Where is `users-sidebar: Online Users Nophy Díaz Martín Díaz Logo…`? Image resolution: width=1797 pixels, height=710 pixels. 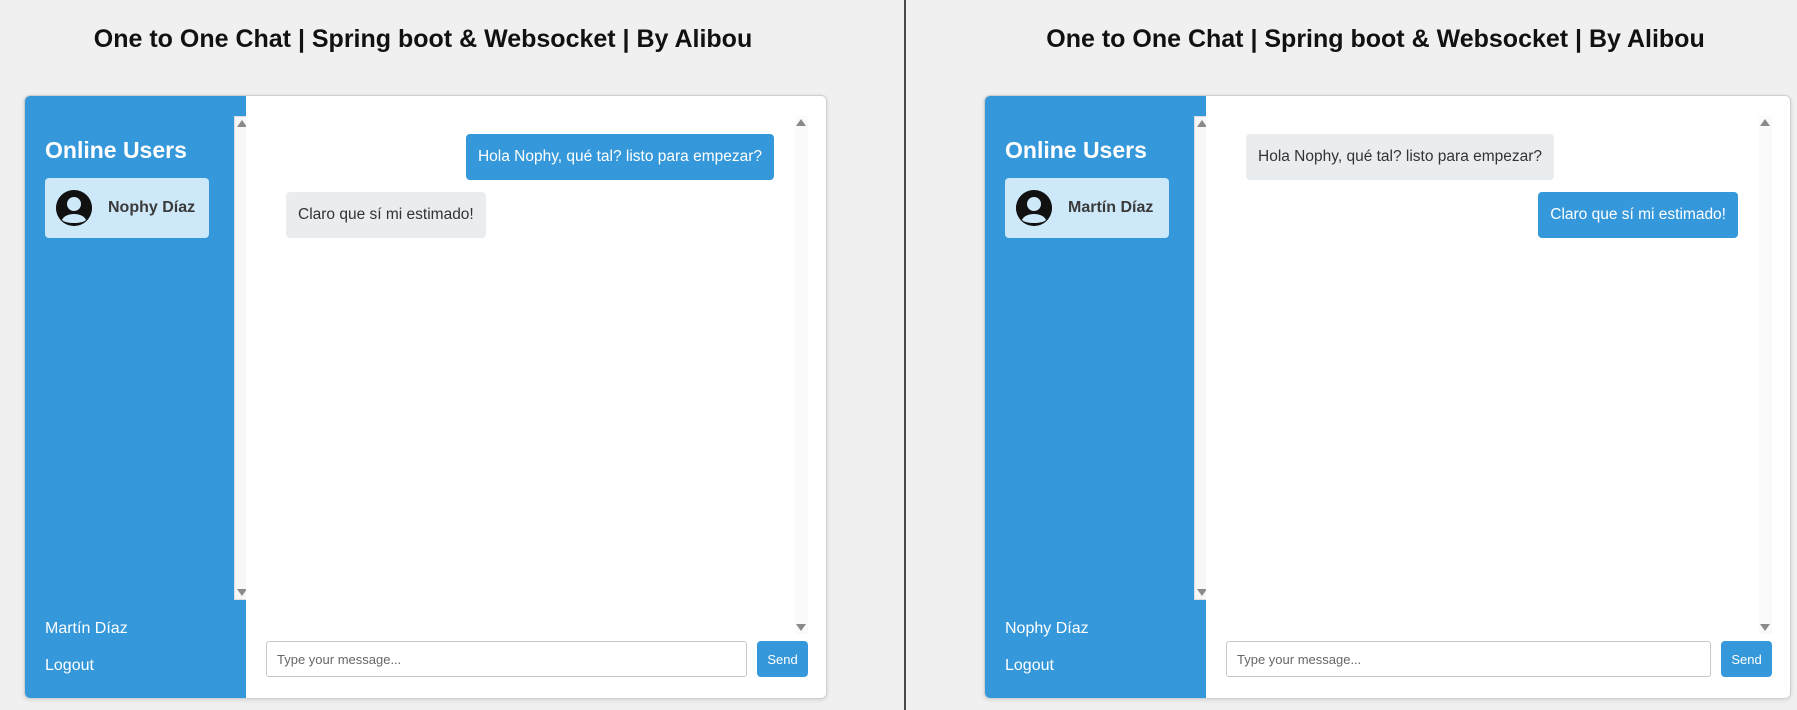
users-sidebar: Online Users Nophy Díaz Martín Díaz Logo… is located at coordinates (137, 397).